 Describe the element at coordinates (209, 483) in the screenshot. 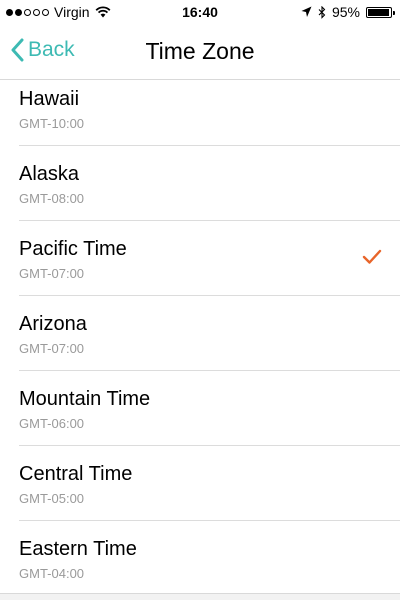

I see `time-zone-row: Central Time GMT-05:00` at that location.